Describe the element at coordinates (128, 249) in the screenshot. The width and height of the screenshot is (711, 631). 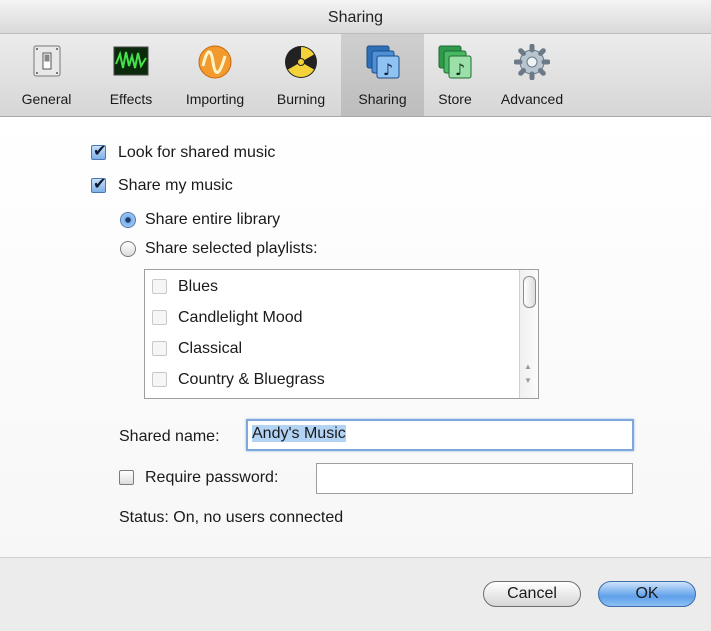
I see `share-selected-playlists-radio` at that location.